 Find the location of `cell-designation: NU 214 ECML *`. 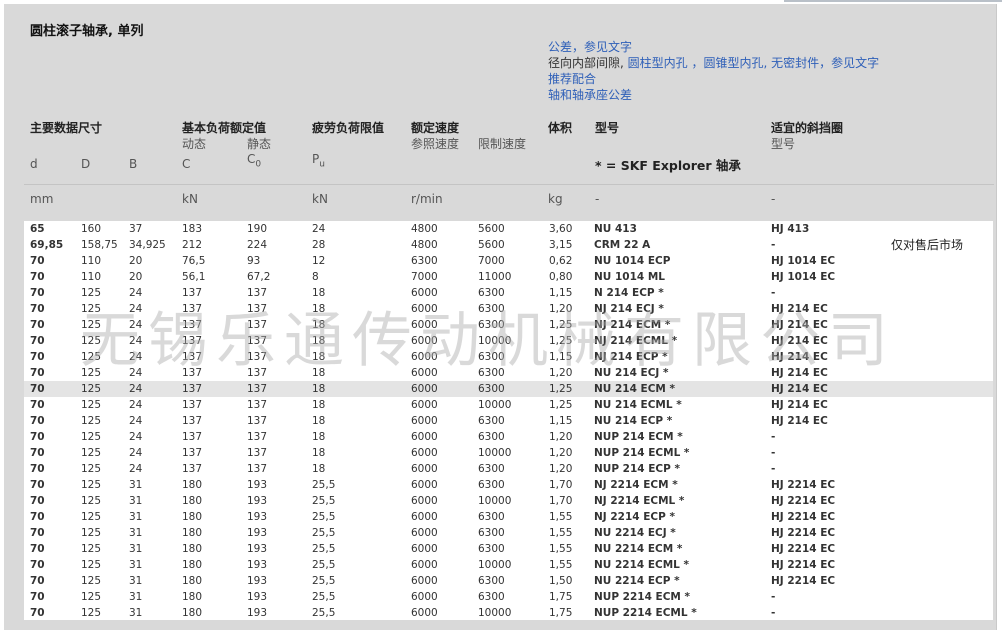

cell-designation: NU 214 ECML * is located at coordinates (638, 405).